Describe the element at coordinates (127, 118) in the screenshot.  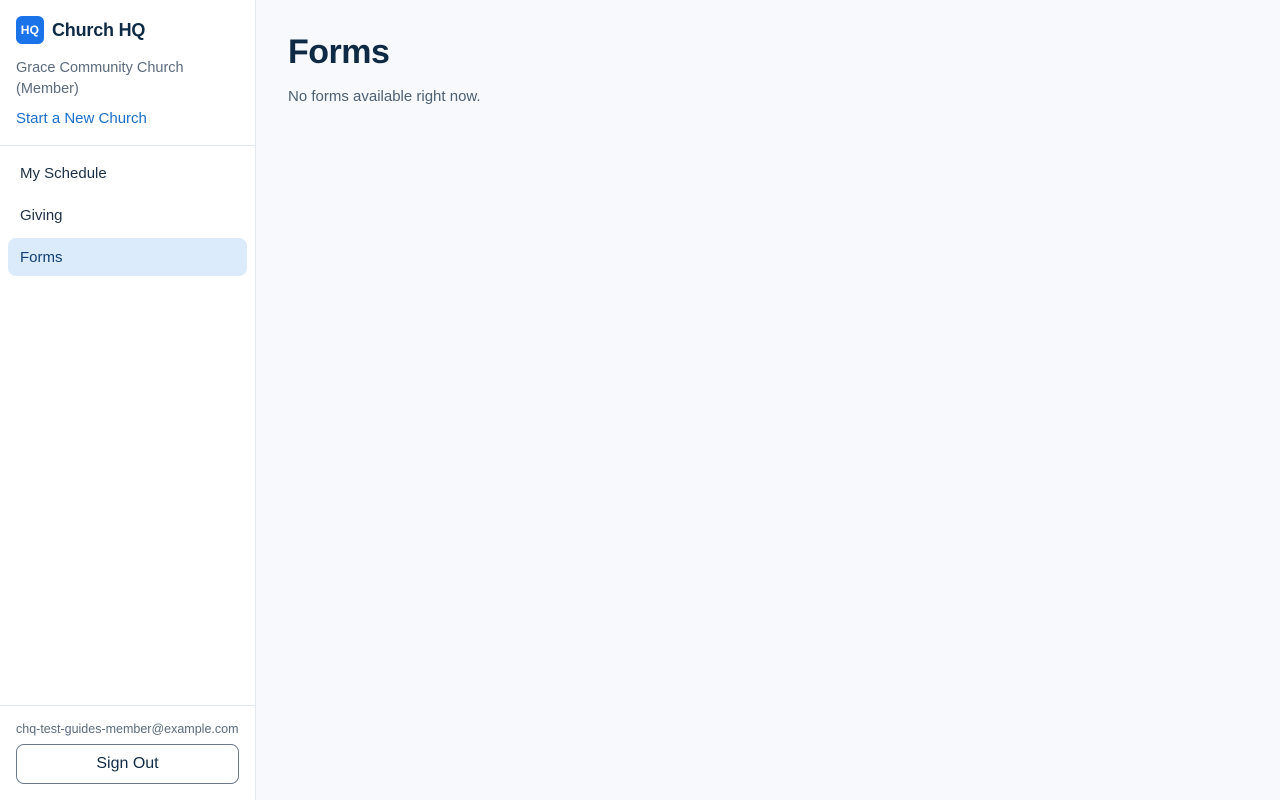
I see `start-new-church-link: Start a New Church` at that location.